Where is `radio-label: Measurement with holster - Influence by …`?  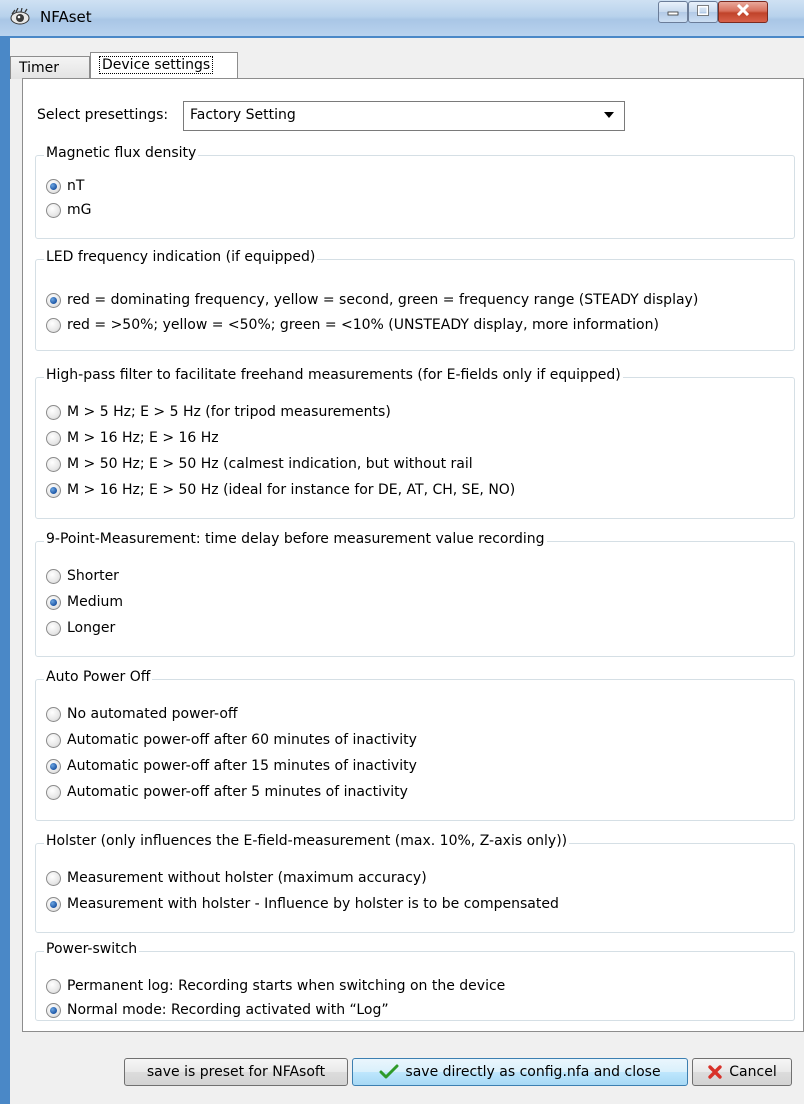 radio-label: Measurement with holster - Influence by … is located at coordinates (313, 904).